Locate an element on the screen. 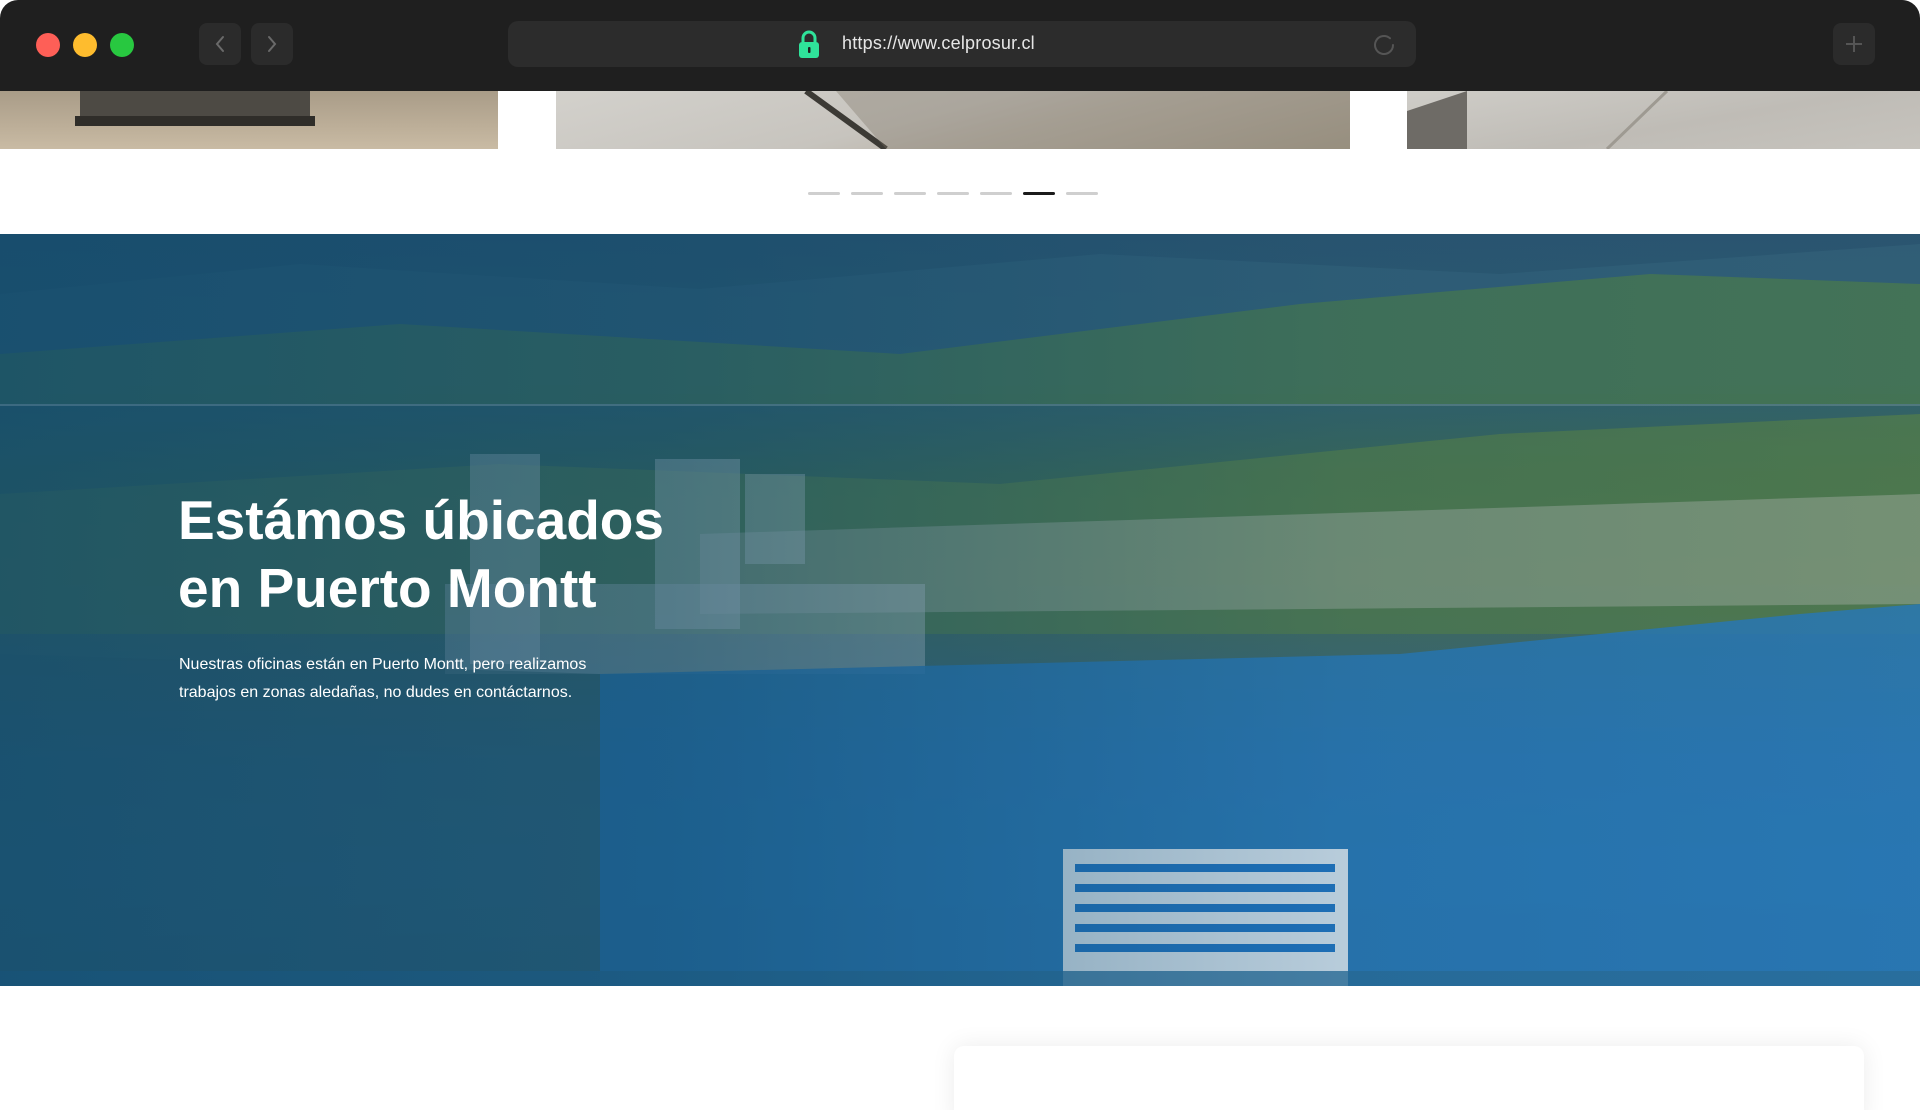 Image resolution: width=1920 pixels, height=1110 pixels. project-gallery-carousel is located at coordinates (960, 120).